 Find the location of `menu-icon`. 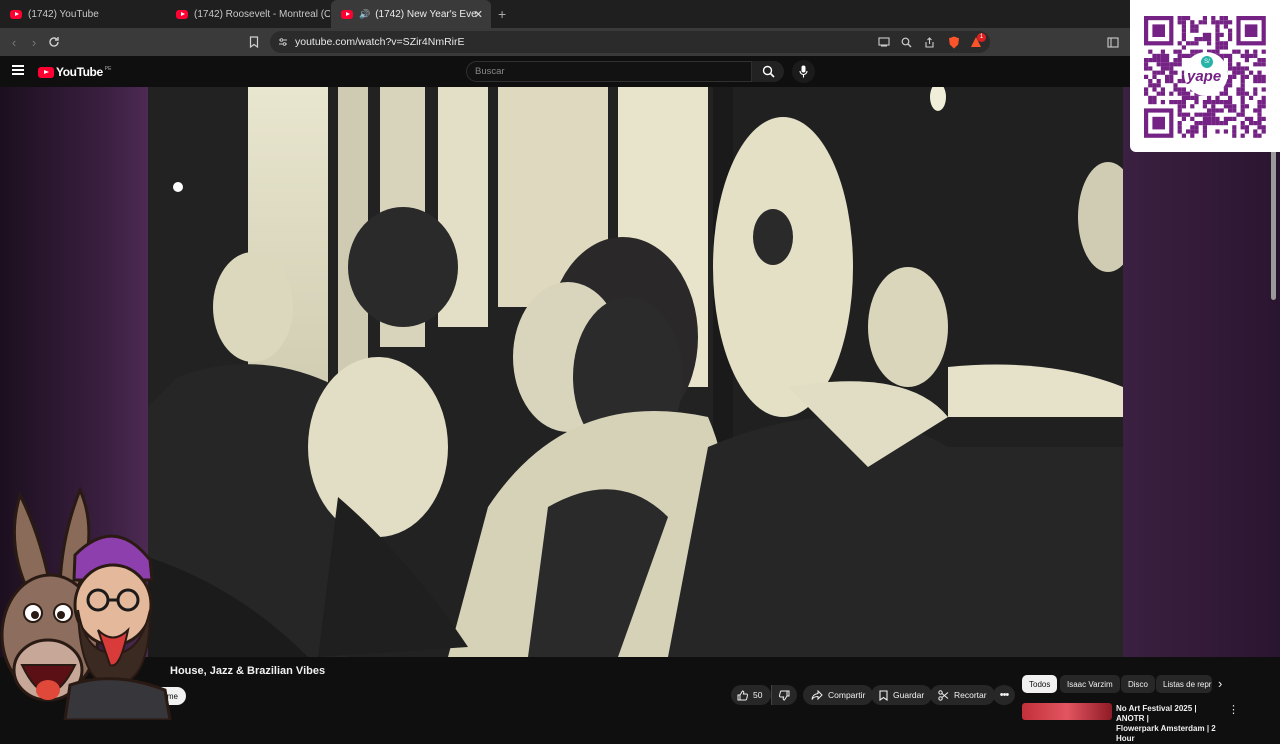

menu-icon is located at coordinates (18, 70).